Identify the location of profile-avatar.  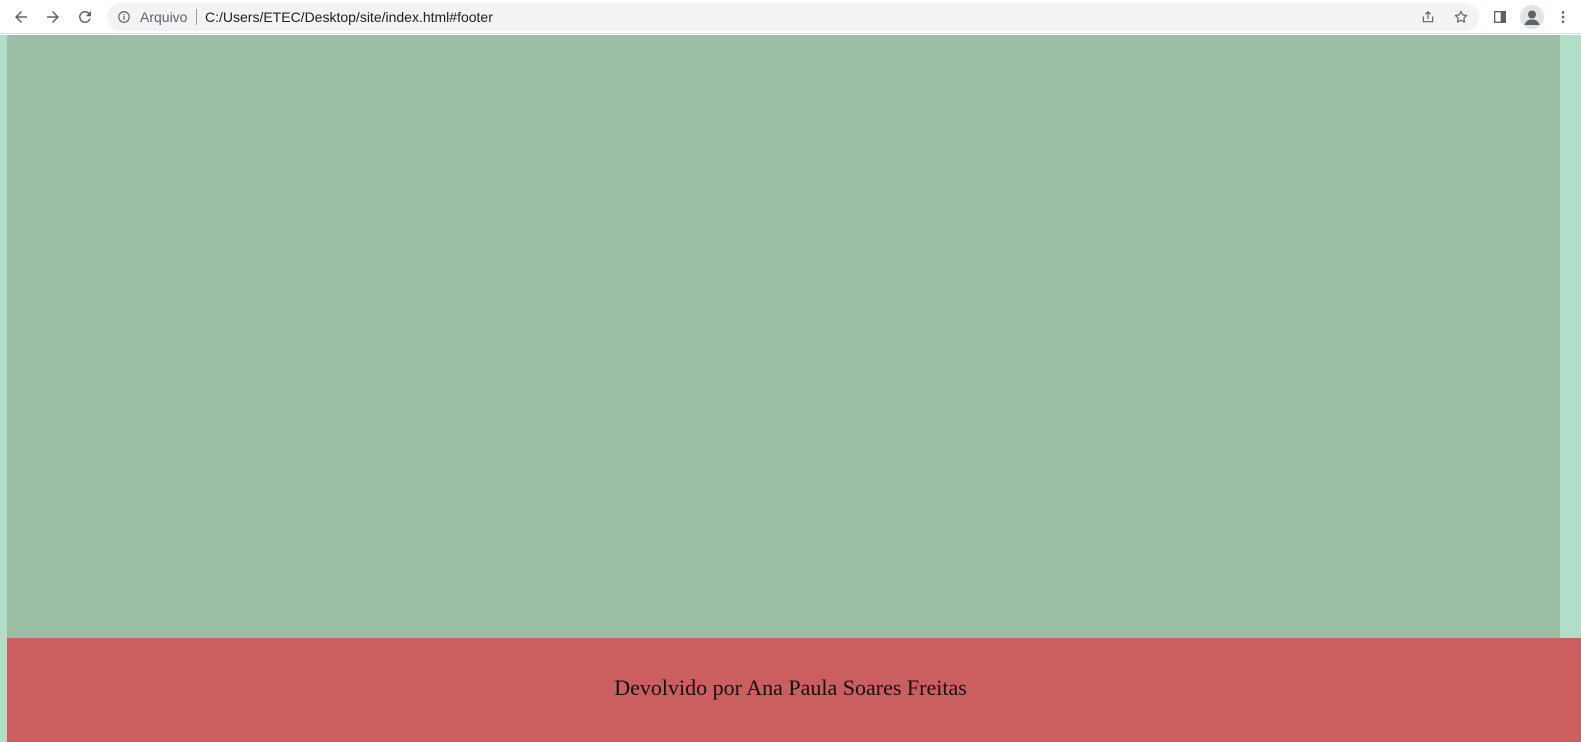
(1532, 17).